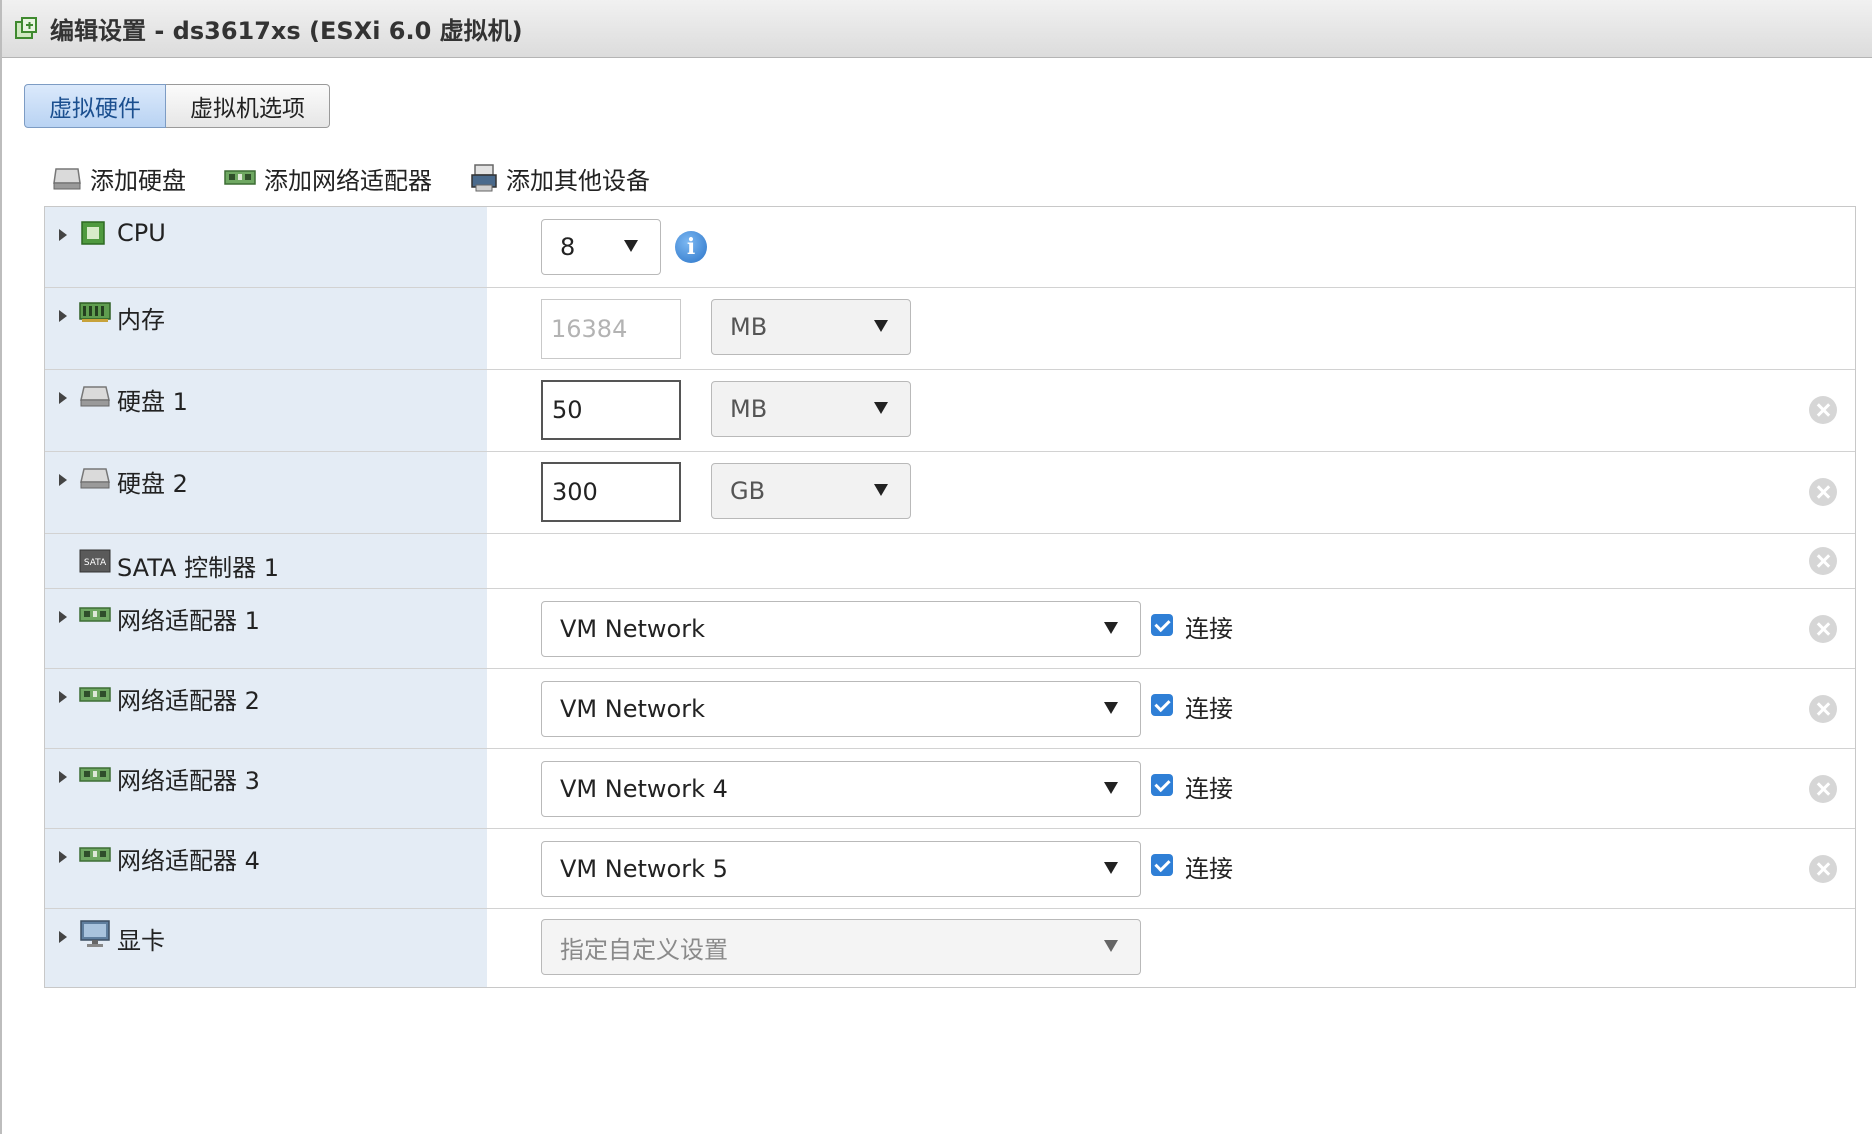 This screenshot has height=1134, width=1872. Describe the element at coordinates (266, 628) in the screenshot. I see `nic1-label-cell: 网络适配器 1` at that location.